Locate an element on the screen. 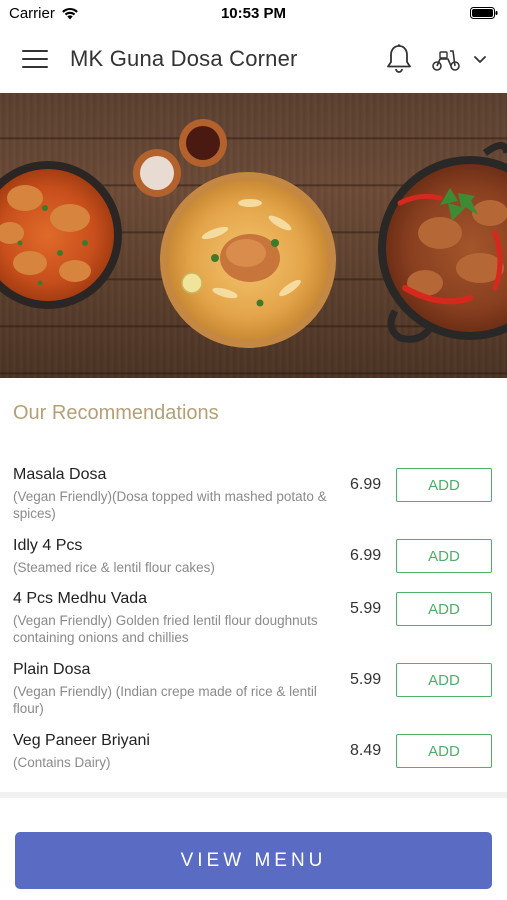 Image resolution: width=507 pixels, height=900 pixels. app-header: MK Guna Dosa Corner is located at coordinates (253, 61).